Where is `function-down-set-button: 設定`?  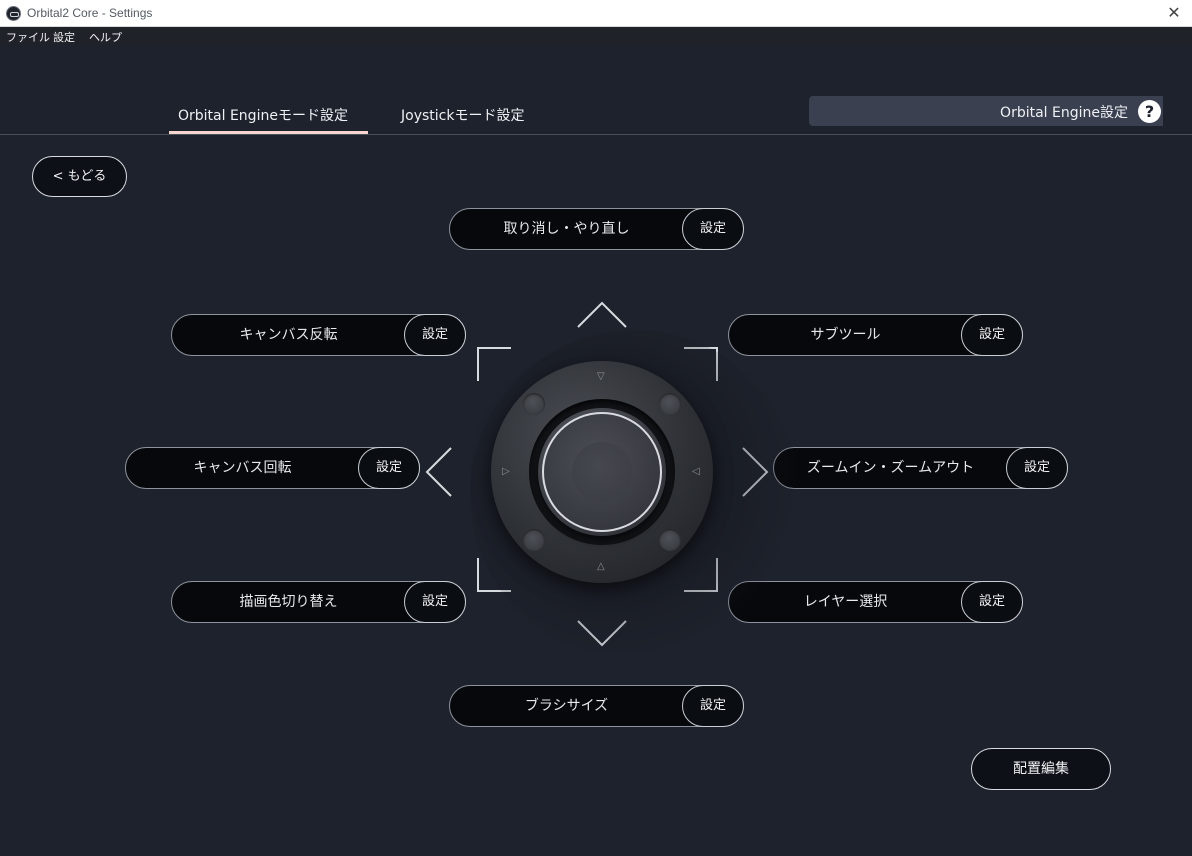
function-down-set-button: 設定 is located at coordinates (713, 706).